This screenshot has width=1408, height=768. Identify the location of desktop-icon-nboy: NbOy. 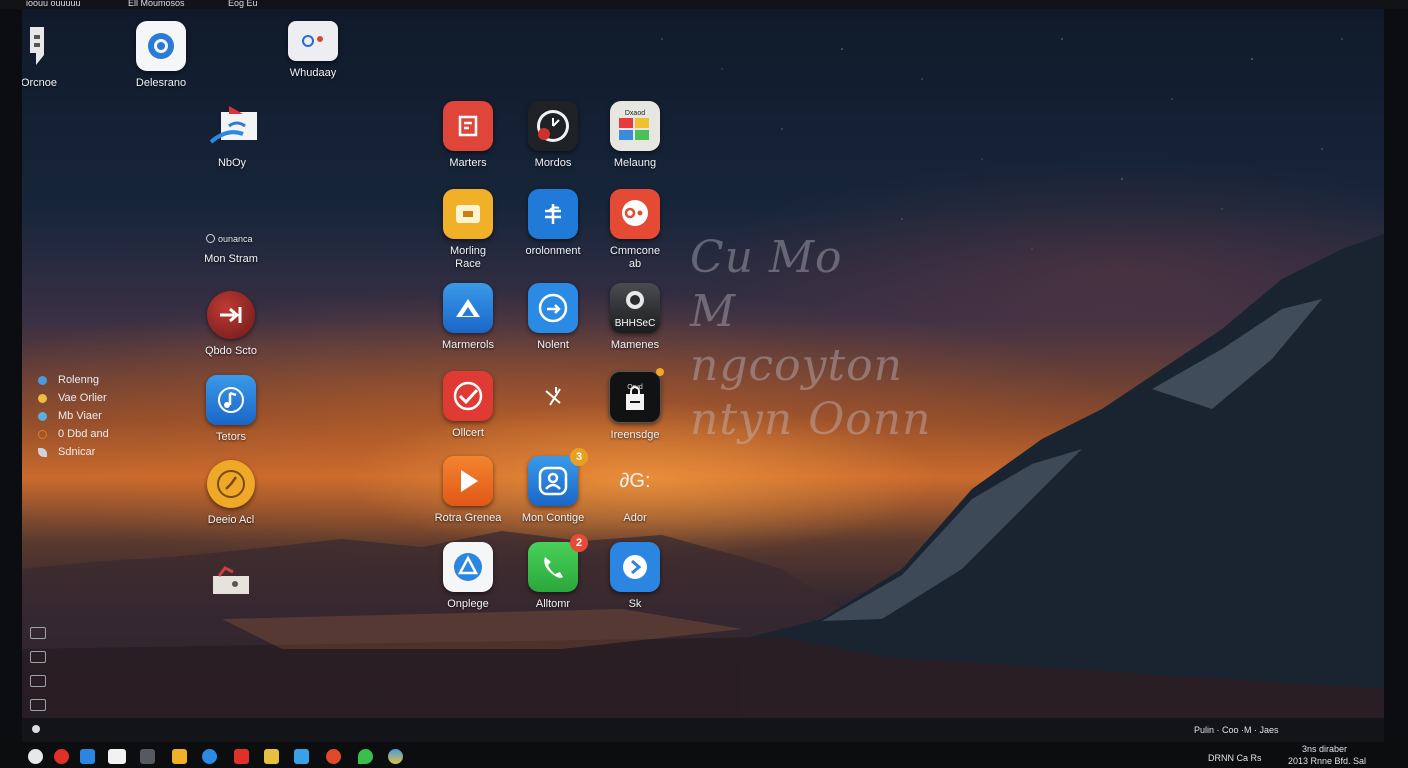
(232, 135).